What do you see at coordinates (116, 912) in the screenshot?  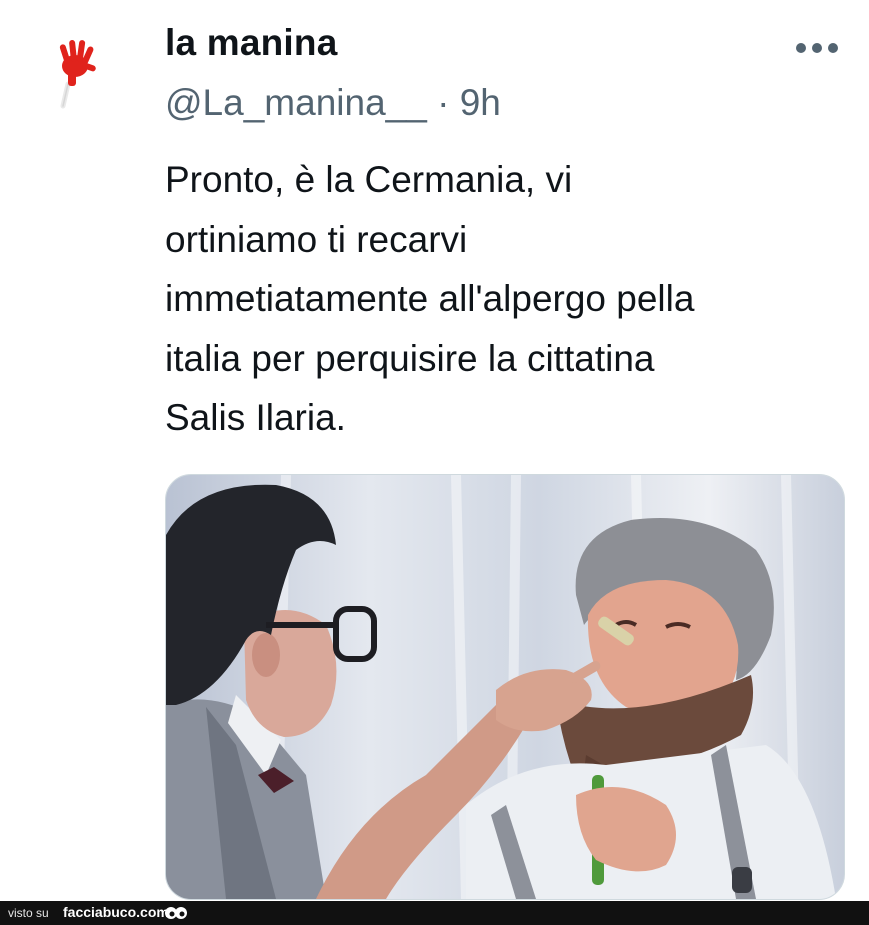 I see `watermark-site-link: facciabuco.com` at bounding box center [116, 912].